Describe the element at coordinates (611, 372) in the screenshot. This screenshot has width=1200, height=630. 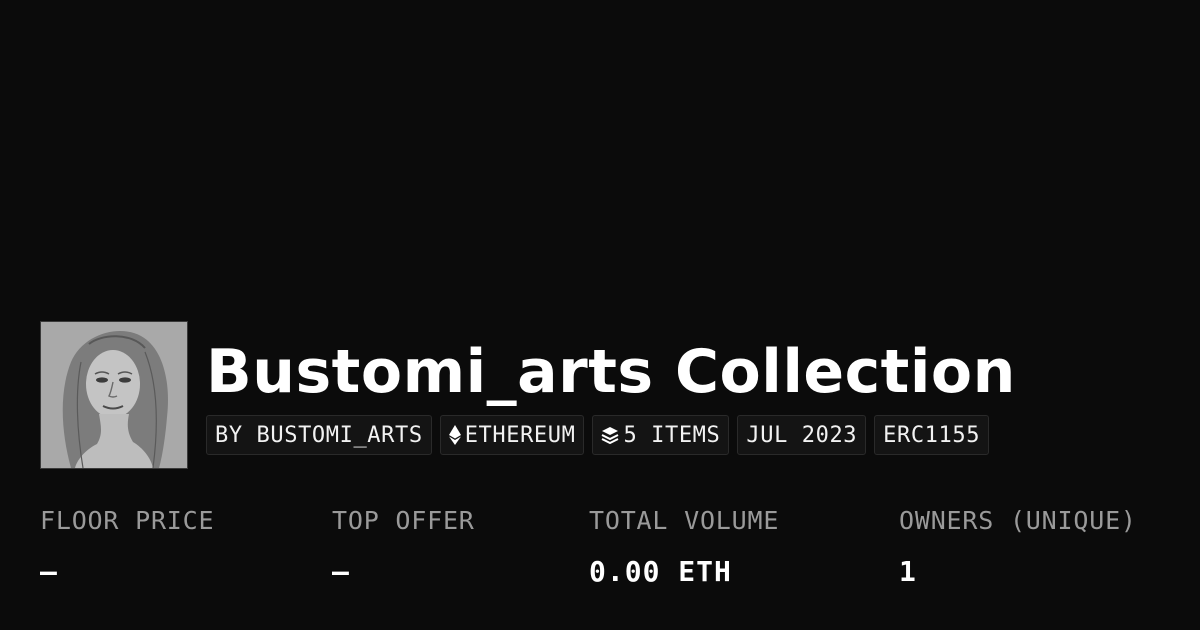
I see `collection-title: Bustomi_arts Collection` at that location.